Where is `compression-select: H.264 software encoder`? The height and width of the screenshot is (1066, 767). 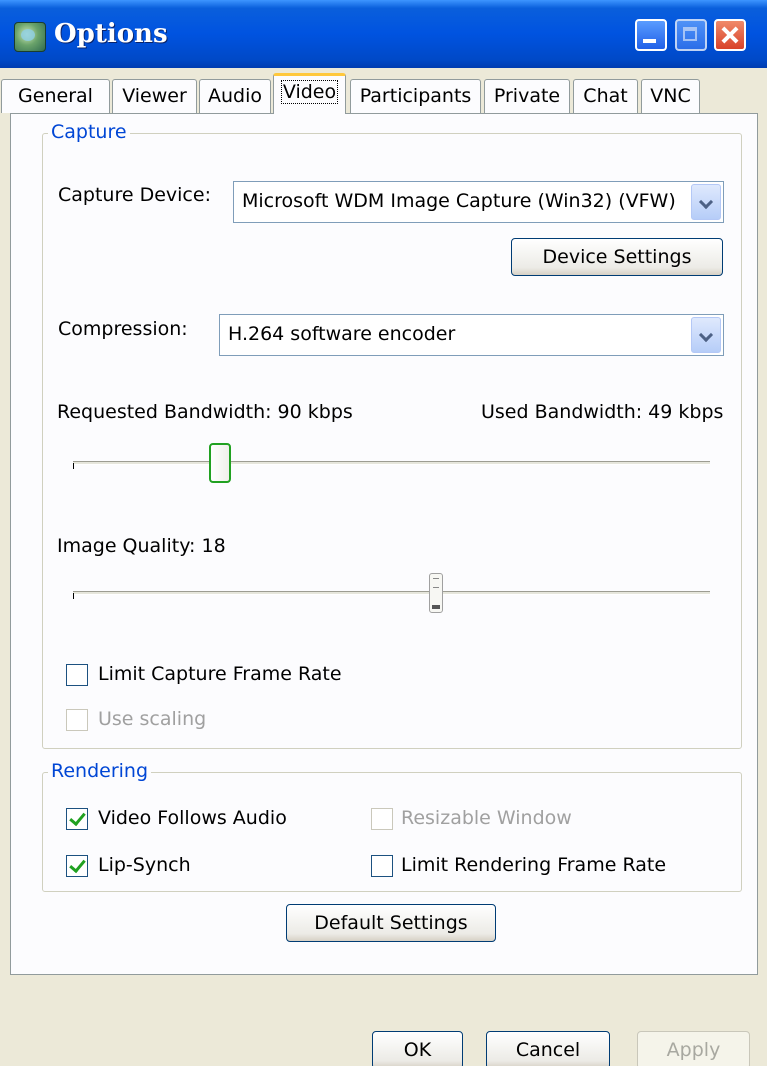 compression-select: H.264 software encoder is located at coordinates (471, 335).